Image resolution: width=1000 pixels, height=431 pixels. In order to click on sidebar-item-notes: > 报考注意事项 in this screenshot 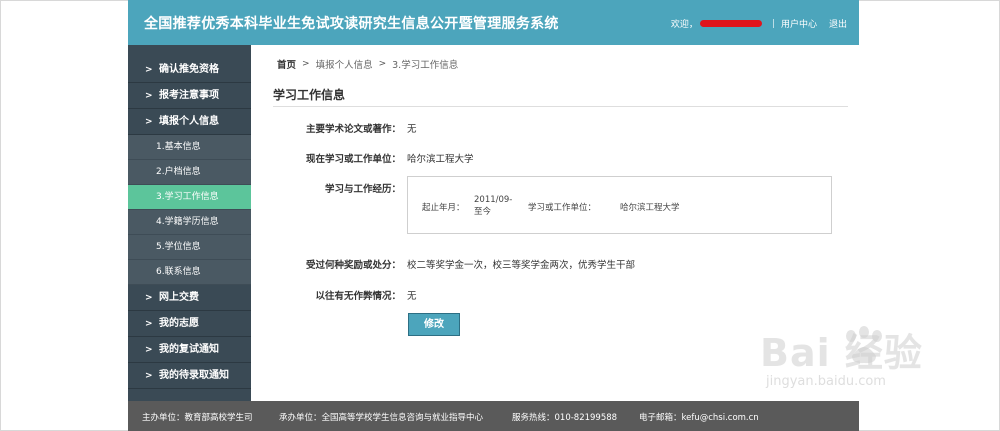, I will do `click(189, 96)`.